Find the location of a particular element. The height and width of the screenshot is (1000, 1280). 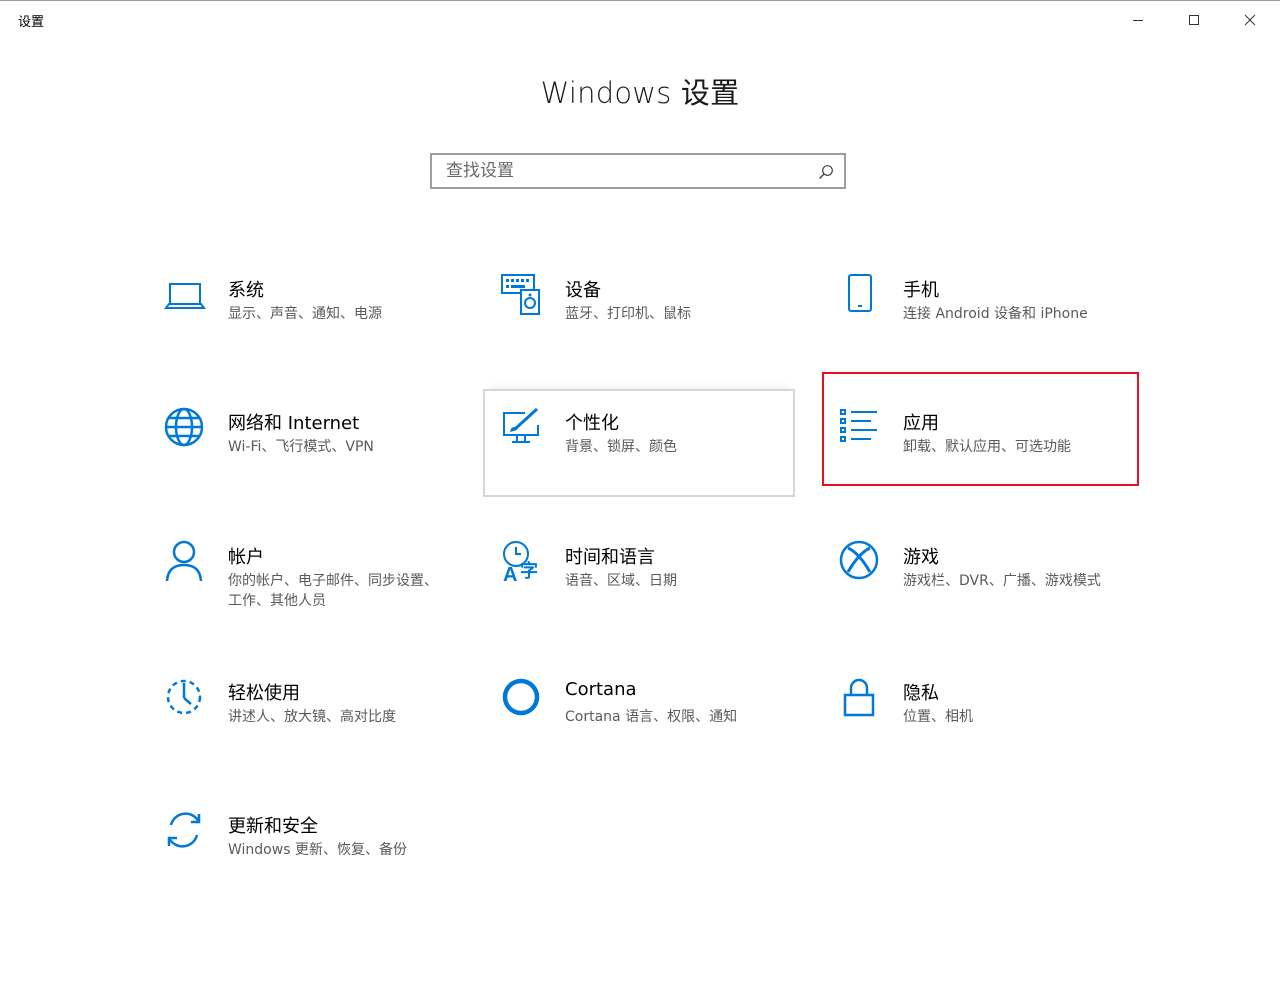

tile-phone: 手机 连接 Android 设备和 iPhone is located at coordinates (977, 310).